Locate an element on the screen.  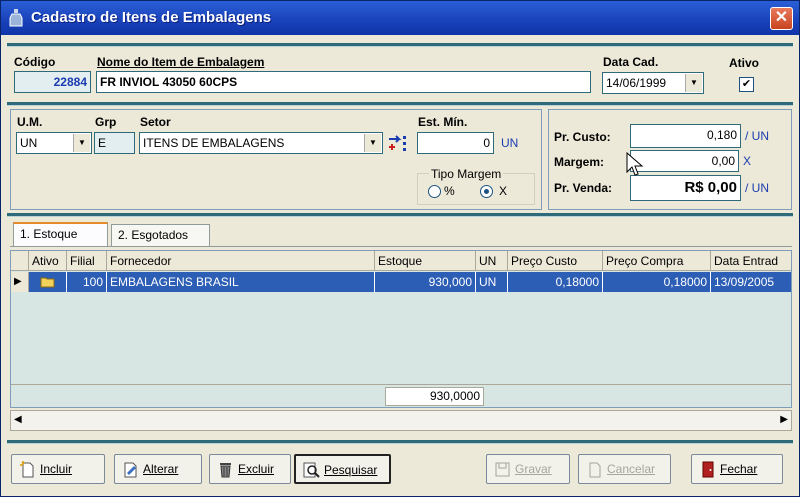
row-indicator: ▶ is located at coordinates (20, 282).